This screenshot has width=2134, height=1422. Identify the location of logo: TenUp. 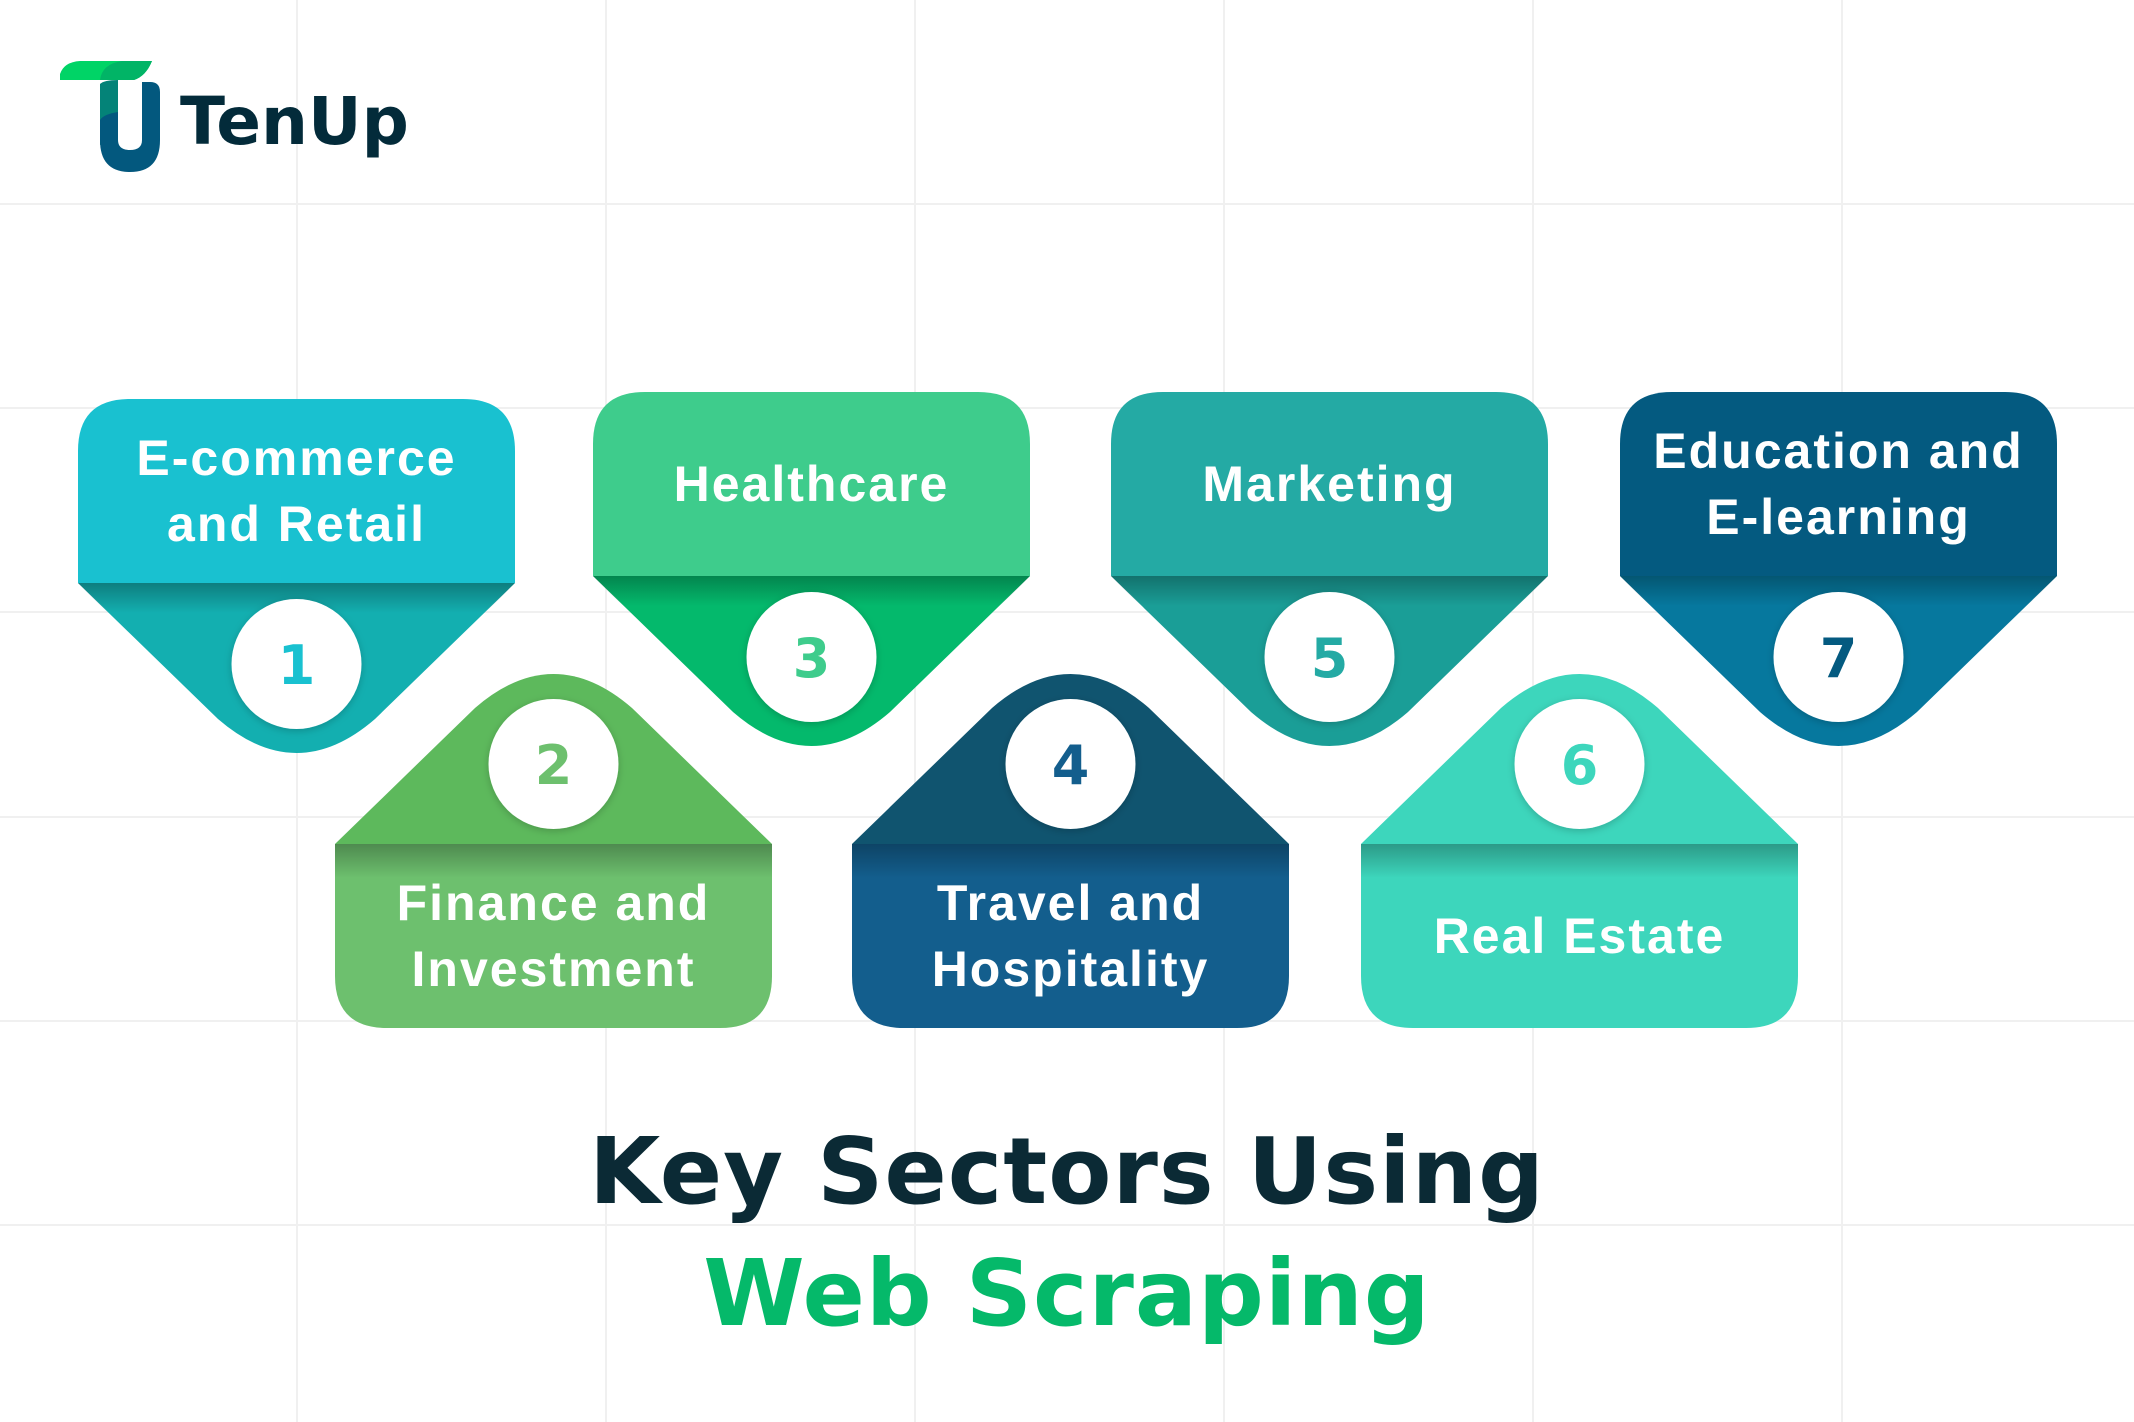
(234, 116).